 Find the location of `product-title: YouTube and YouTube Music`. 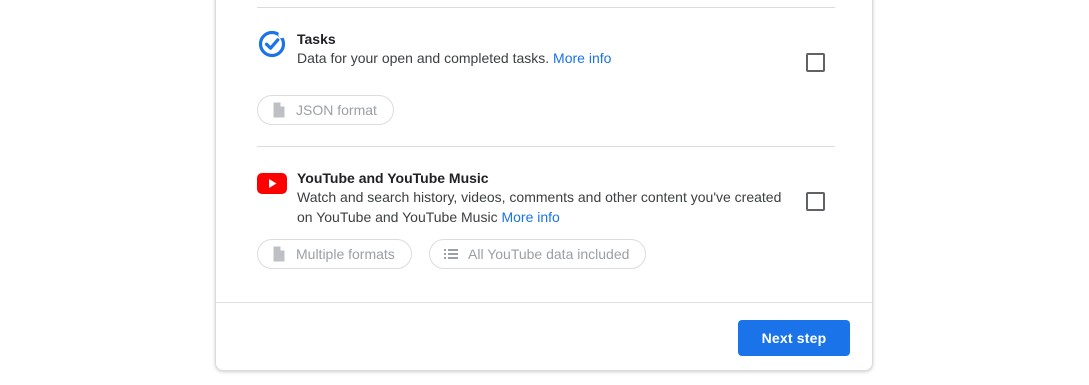

product-title: YouTube and YouTube Music is located at coordinates (393, 178).